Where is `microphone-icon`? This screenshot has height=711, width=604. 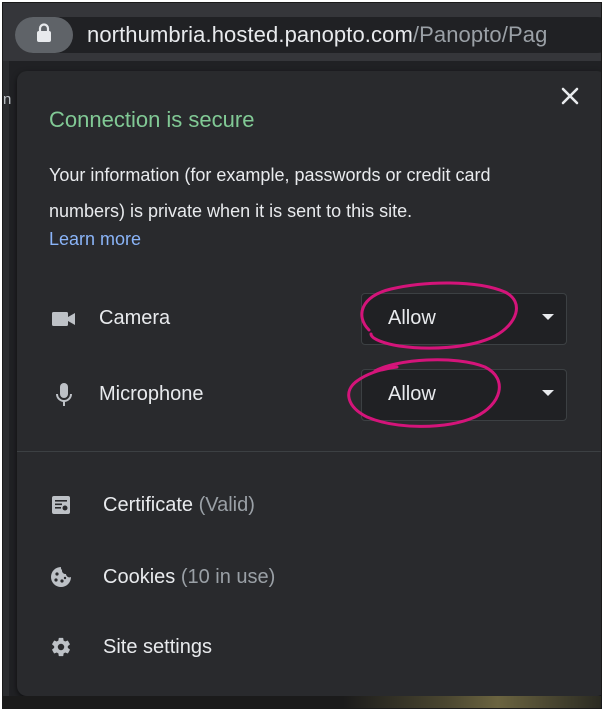 microphone-icon is located at coordinates (64, 395).